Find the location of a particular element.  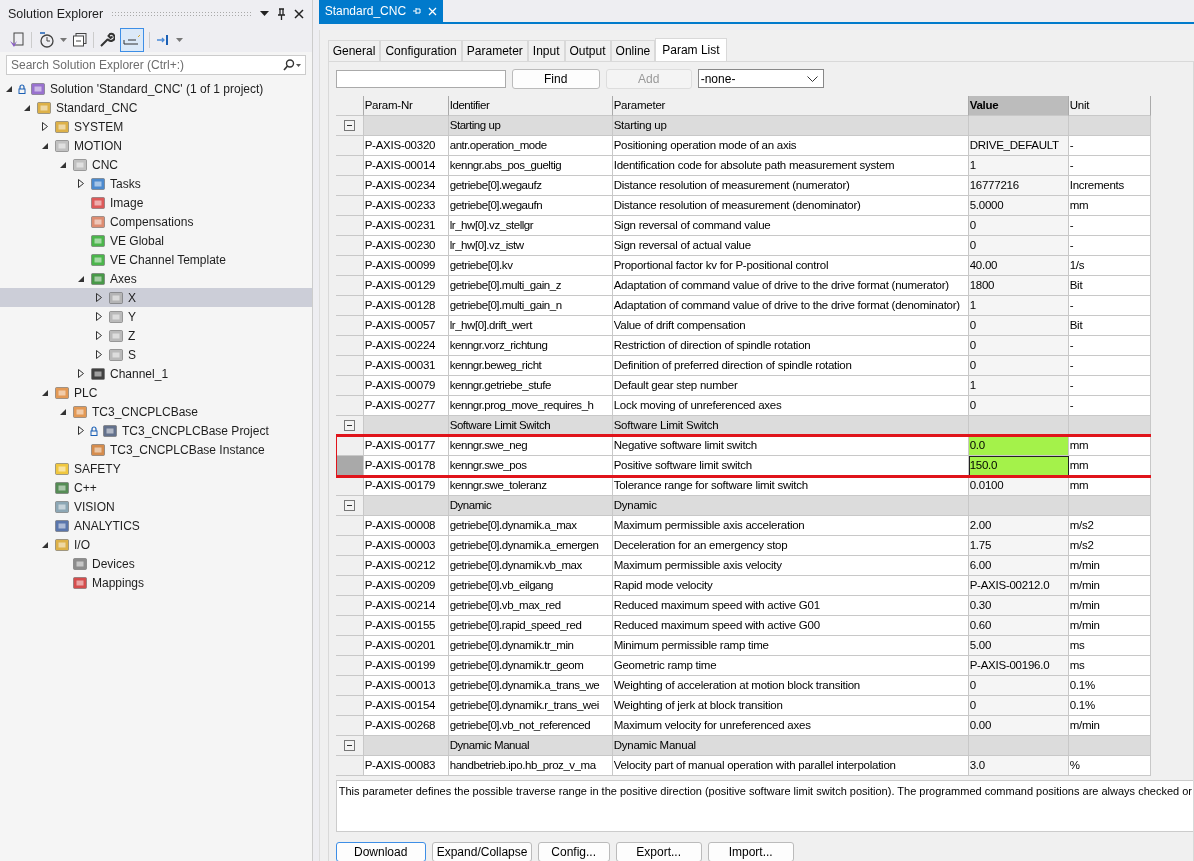

tree-item: VE Channel Template is located at coordinates (156, 259).